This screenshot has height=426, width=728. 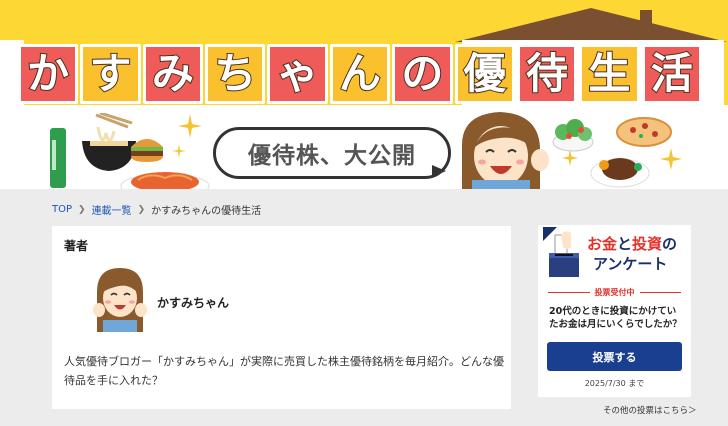 I want to click on breadcrumb-series-list-link: 連載一覧, so click(x=112, y=209).